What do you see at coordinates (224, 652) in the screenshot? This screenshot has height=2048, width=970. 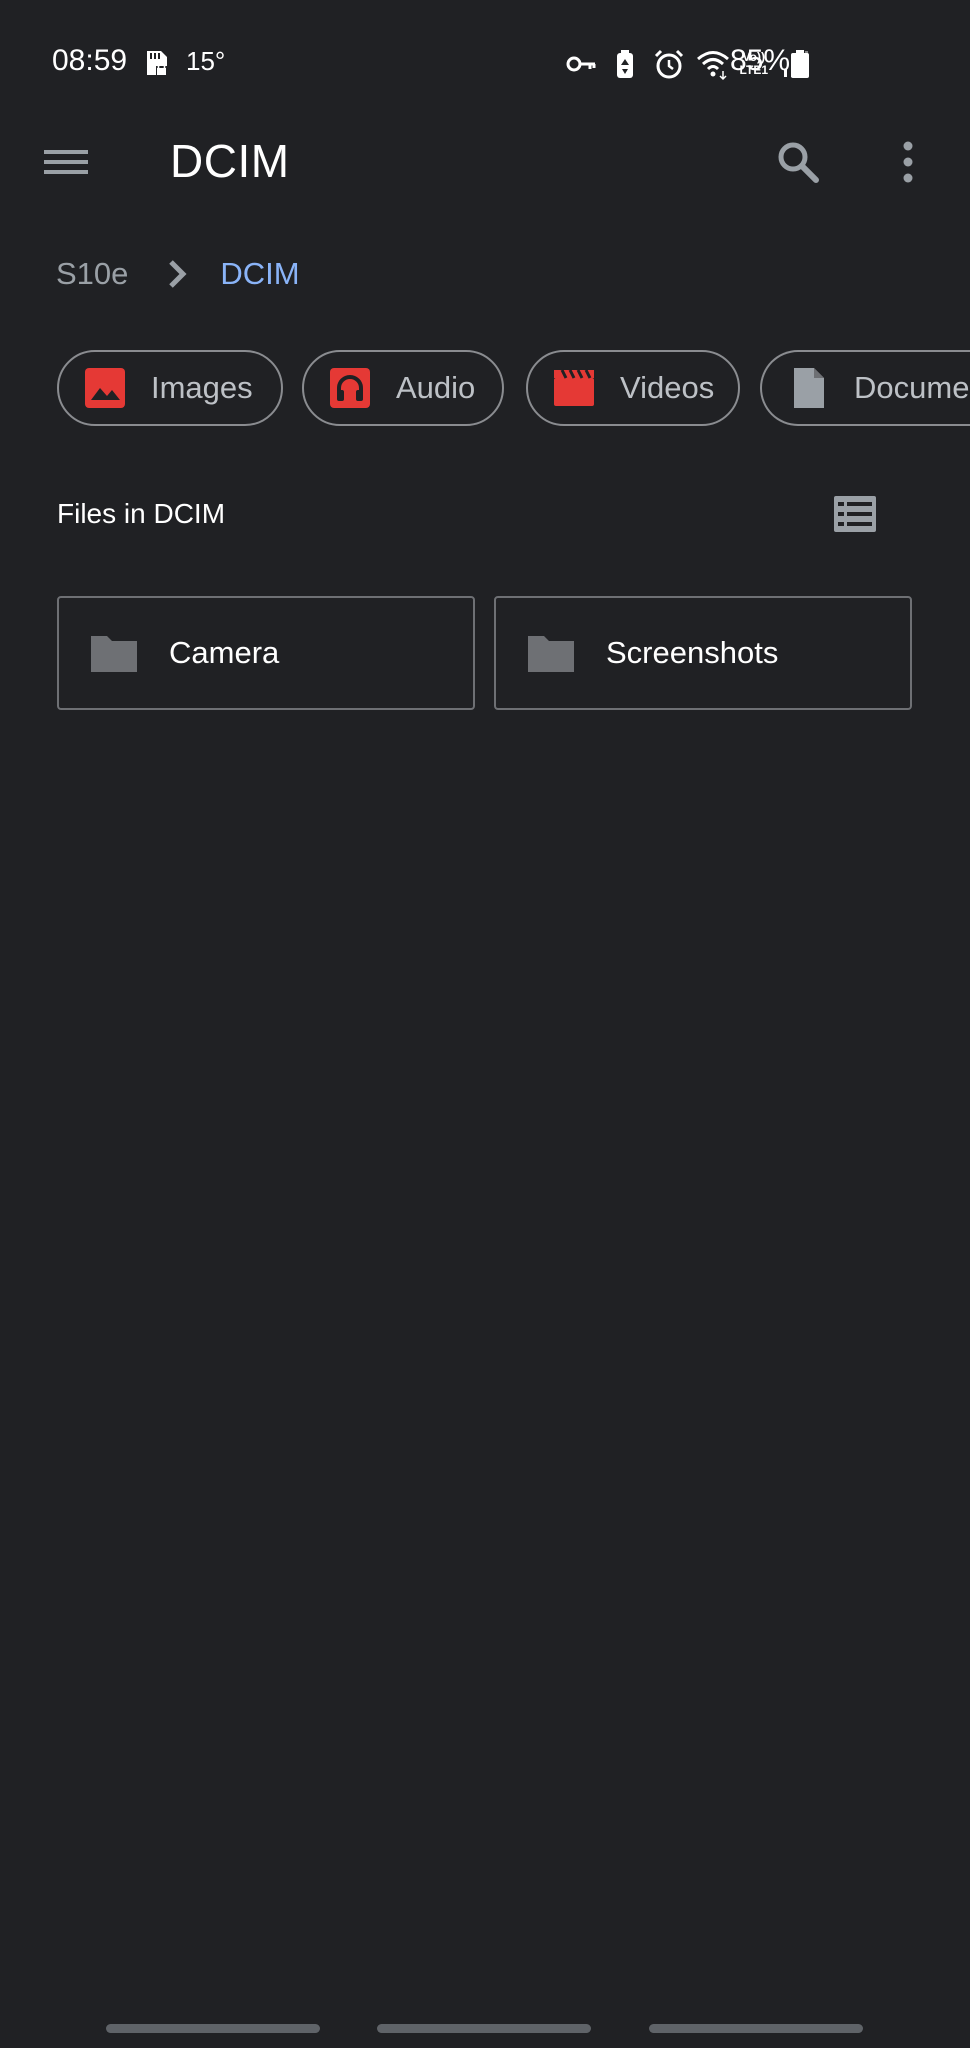 I see `folder-name: Camera` at bounding box center [224, 652].